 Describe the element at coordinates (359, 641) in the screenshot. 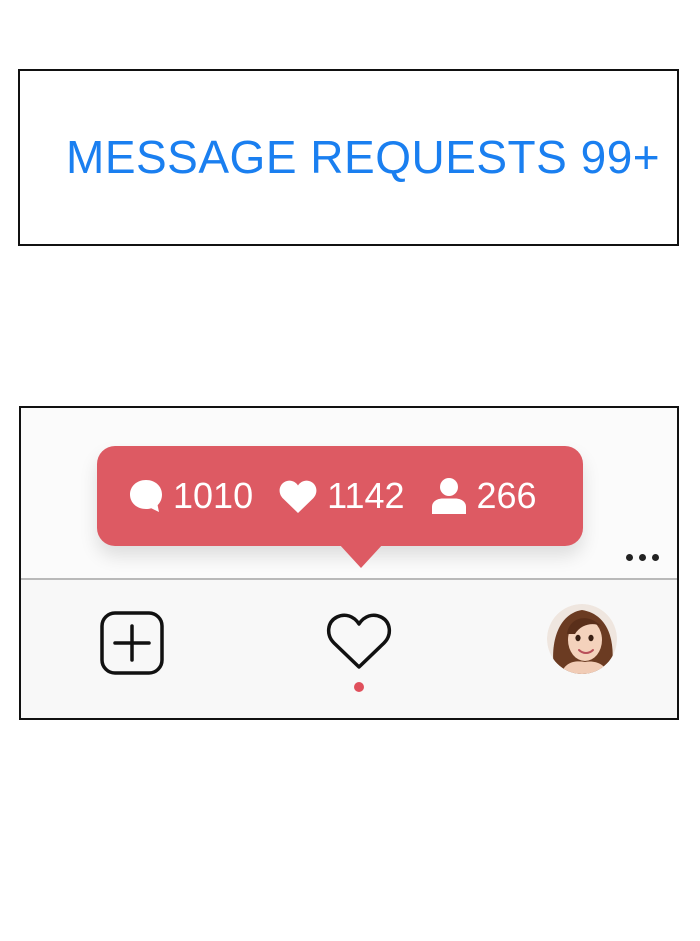

I see `heart-outline-icon` at that location.